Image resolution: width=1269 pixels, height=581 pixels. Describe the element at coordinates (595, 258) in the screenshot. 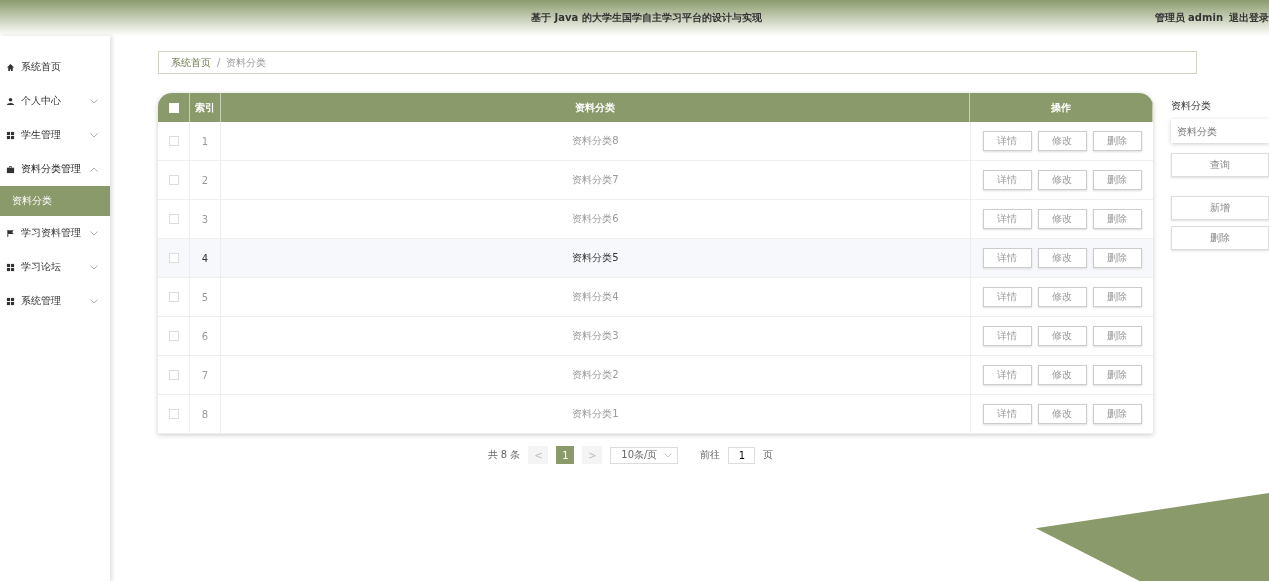

I see `table-cell: 资料分类5` at that location.